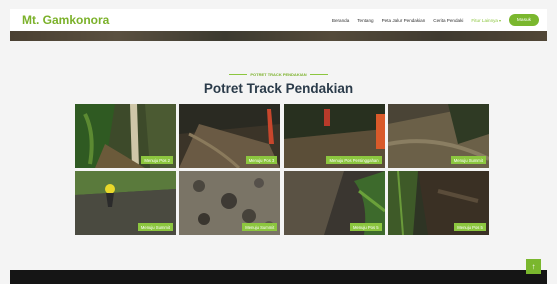 The image size is (557, 284). Describe the element at coordinates (354, 160) in the screenshot. I see `tile-label: Menuju Pos Persinggahan` at that location.